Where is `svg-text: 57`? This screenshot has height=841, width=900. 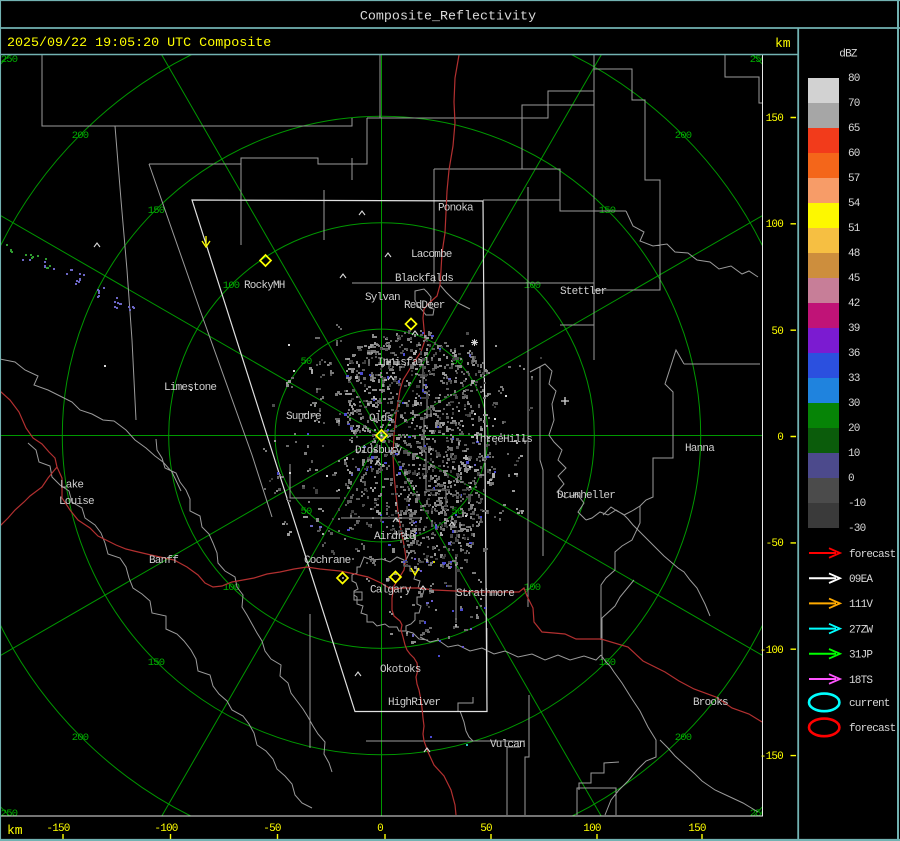 svg-text: 57 is located at coordinates (854, 179).